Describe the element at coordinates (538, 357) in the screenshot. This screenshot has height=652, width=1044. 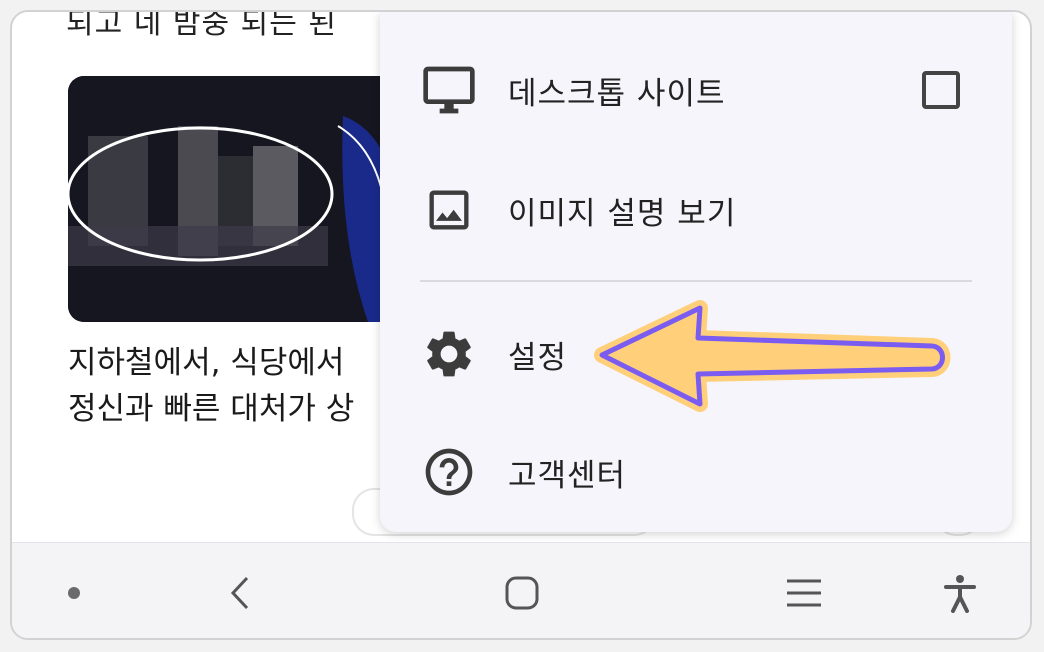
I see `menu-item-label: 설정` at that location.